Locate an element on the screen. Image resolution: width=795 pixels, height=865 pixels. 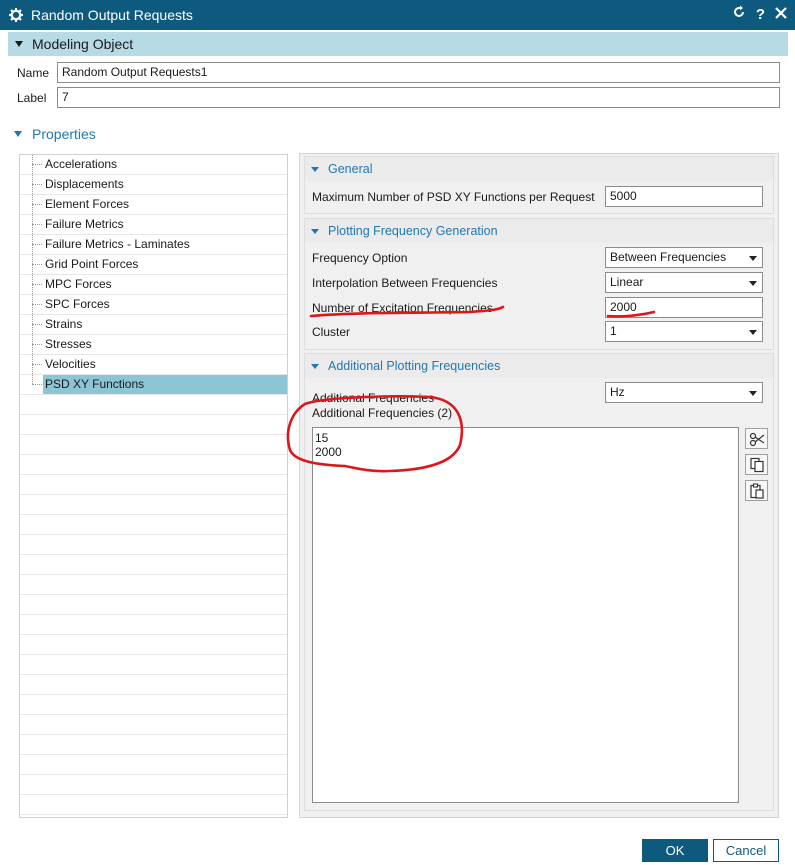
paste-button is located at coordinates (756, 490).